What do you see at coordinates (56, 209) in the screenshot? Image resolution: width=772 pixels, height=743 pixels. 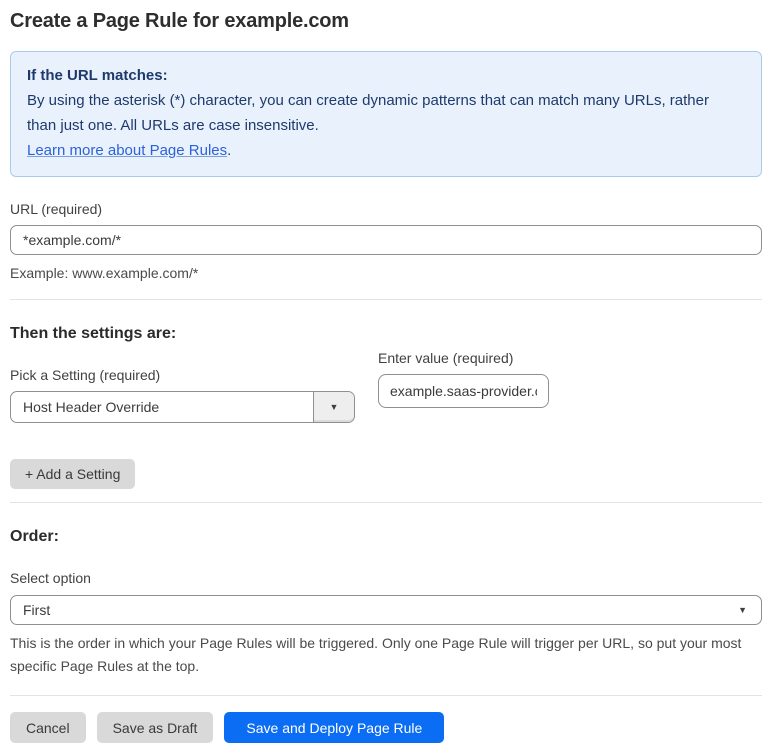 I see `url-label: URL (required)` at bounding box center [56, 209].